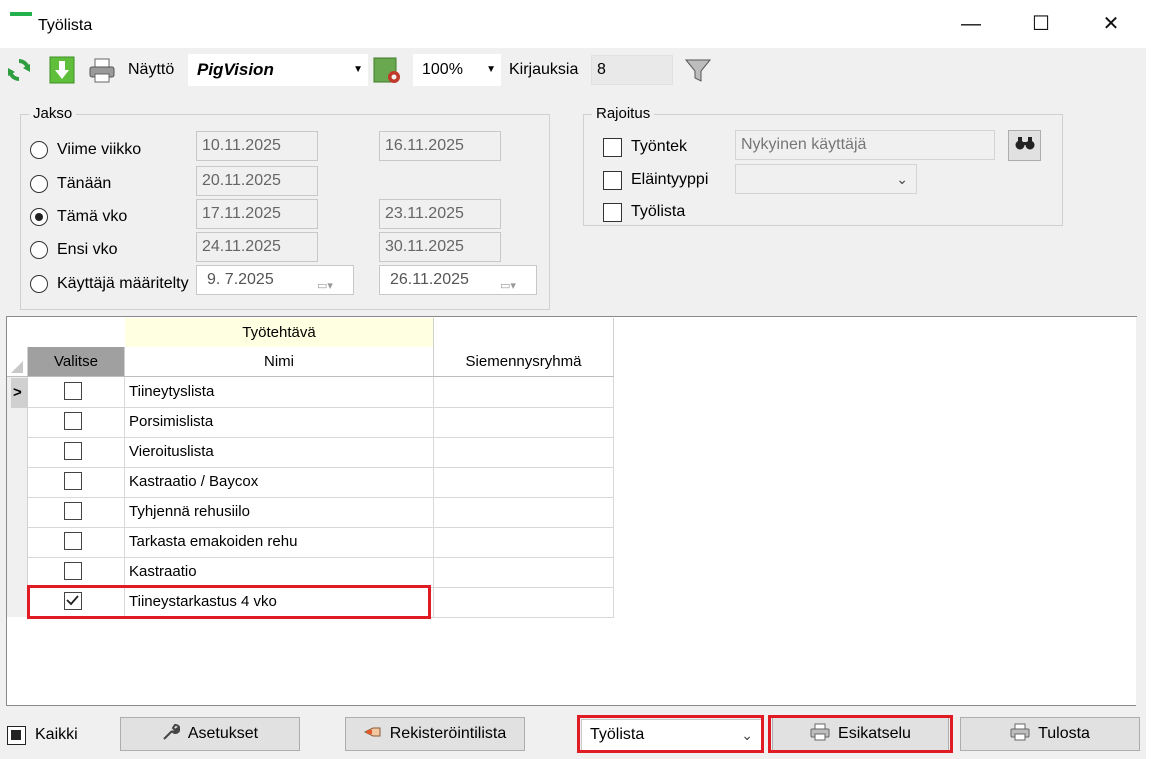  I want to click on select-all-corner, so click(17, 362).